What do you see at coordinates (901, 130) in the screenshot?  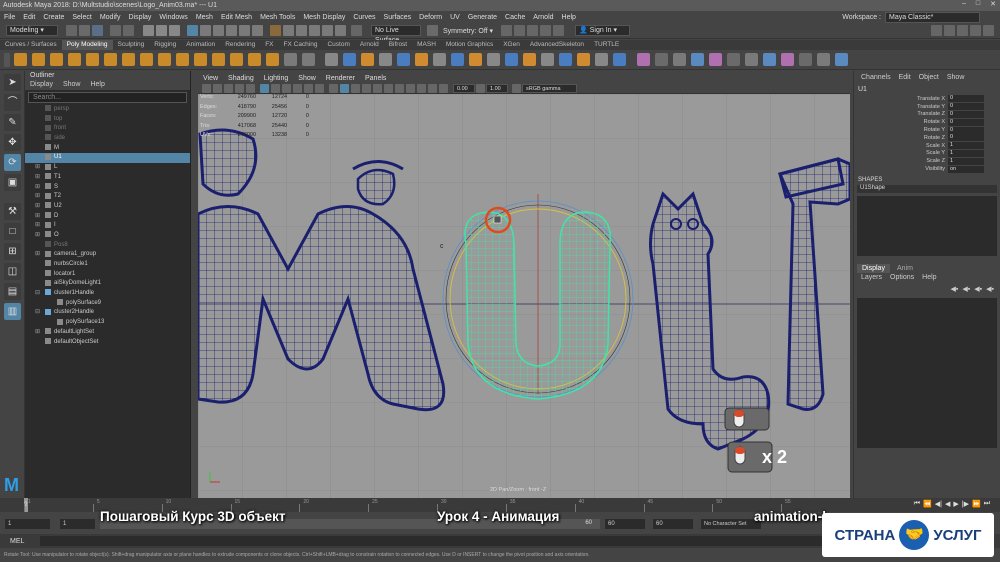 I see `channel-label: Rotate Y` at bounding box center [901, 130].